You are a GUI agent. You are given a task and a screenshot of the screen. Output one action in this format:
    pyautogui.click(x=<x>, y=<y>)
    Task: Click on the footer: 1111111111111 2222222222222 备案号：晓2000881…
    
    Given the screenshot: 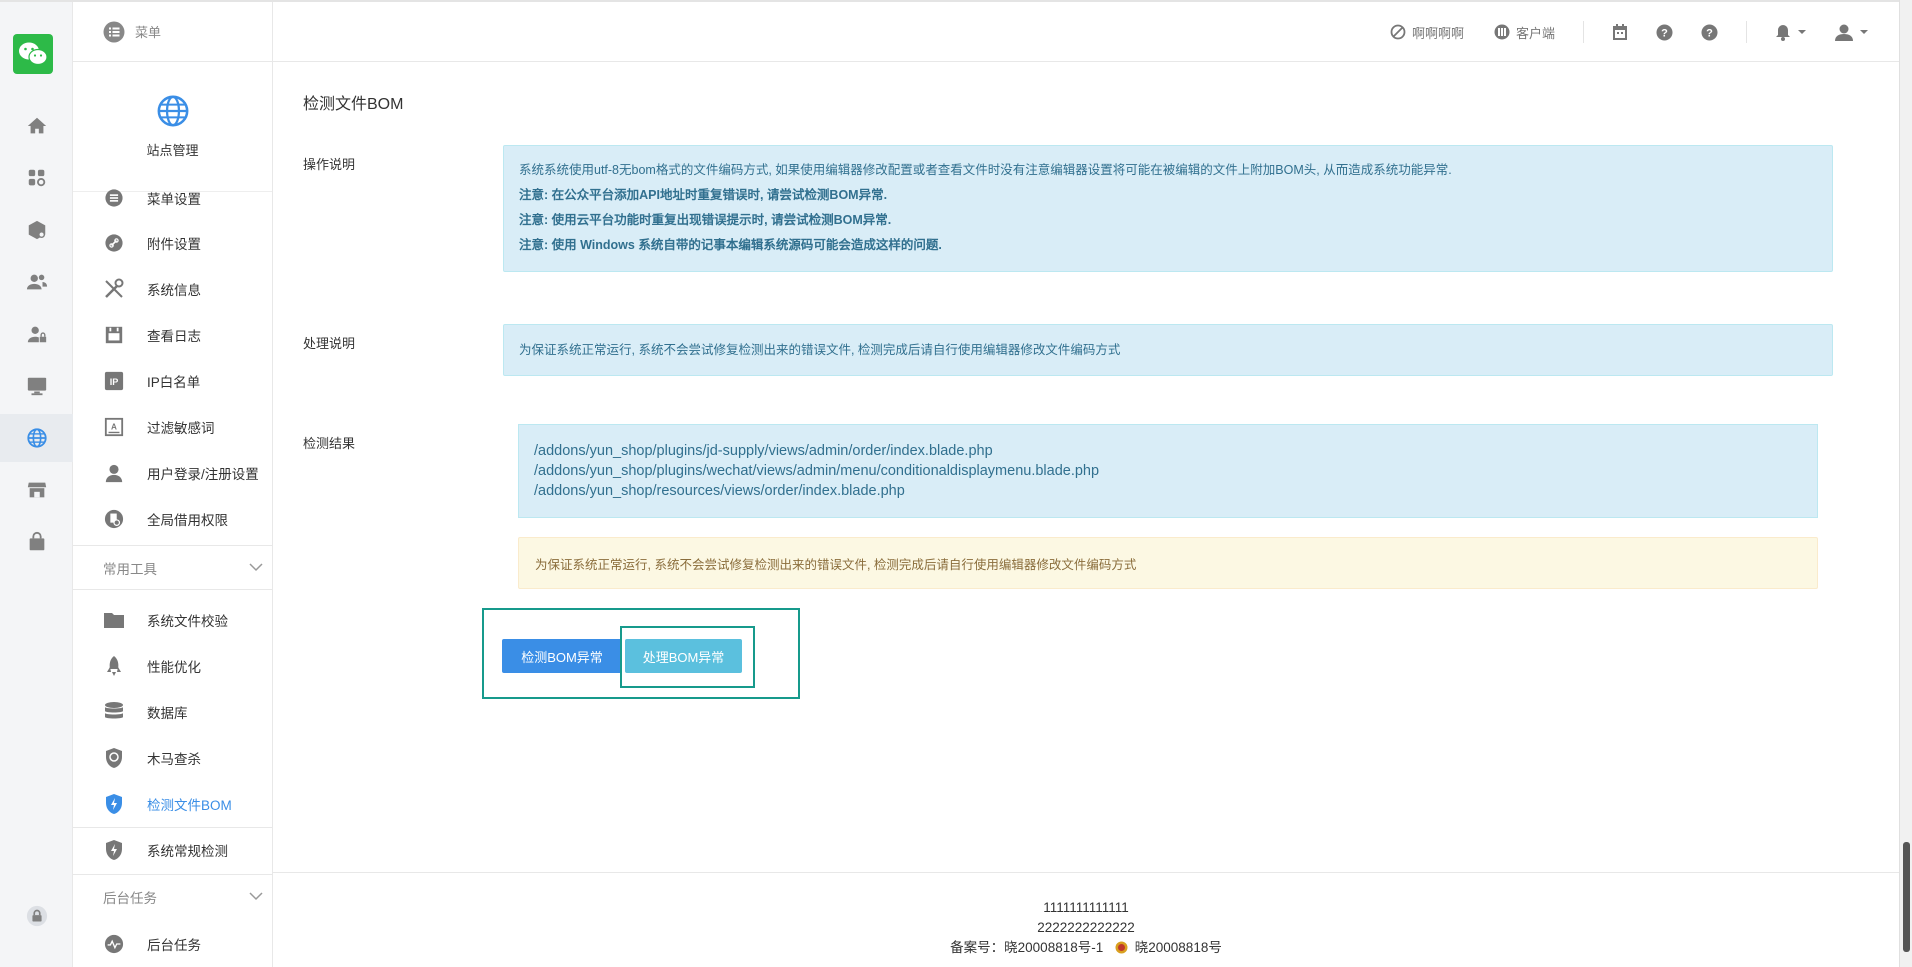 What is the action you would take?
    pyautogui.click(x=1086, y=919)
    